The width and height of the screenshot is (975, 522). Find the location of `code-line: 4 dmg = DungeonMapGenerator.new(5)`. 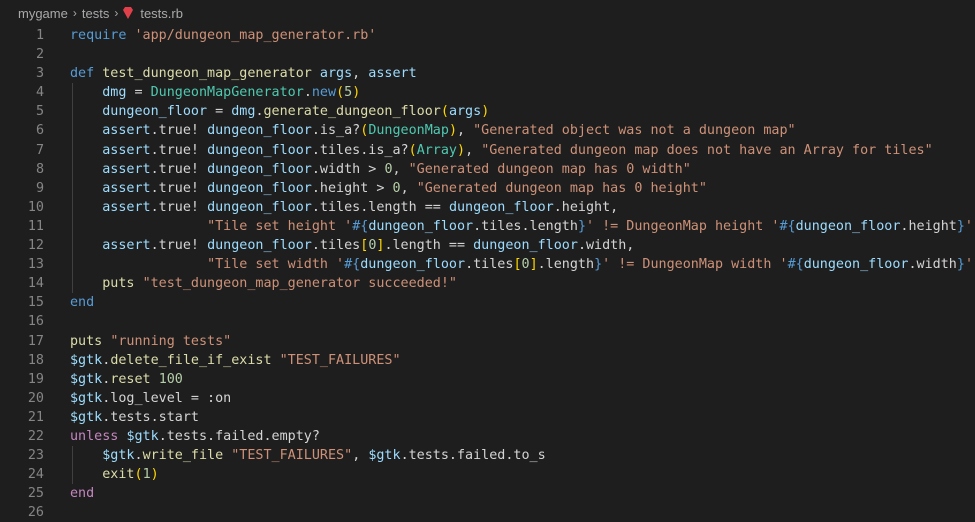

code-line: 4 dmg = DungeonMapGenerator.new(5) is located at coordinates (487, 92).